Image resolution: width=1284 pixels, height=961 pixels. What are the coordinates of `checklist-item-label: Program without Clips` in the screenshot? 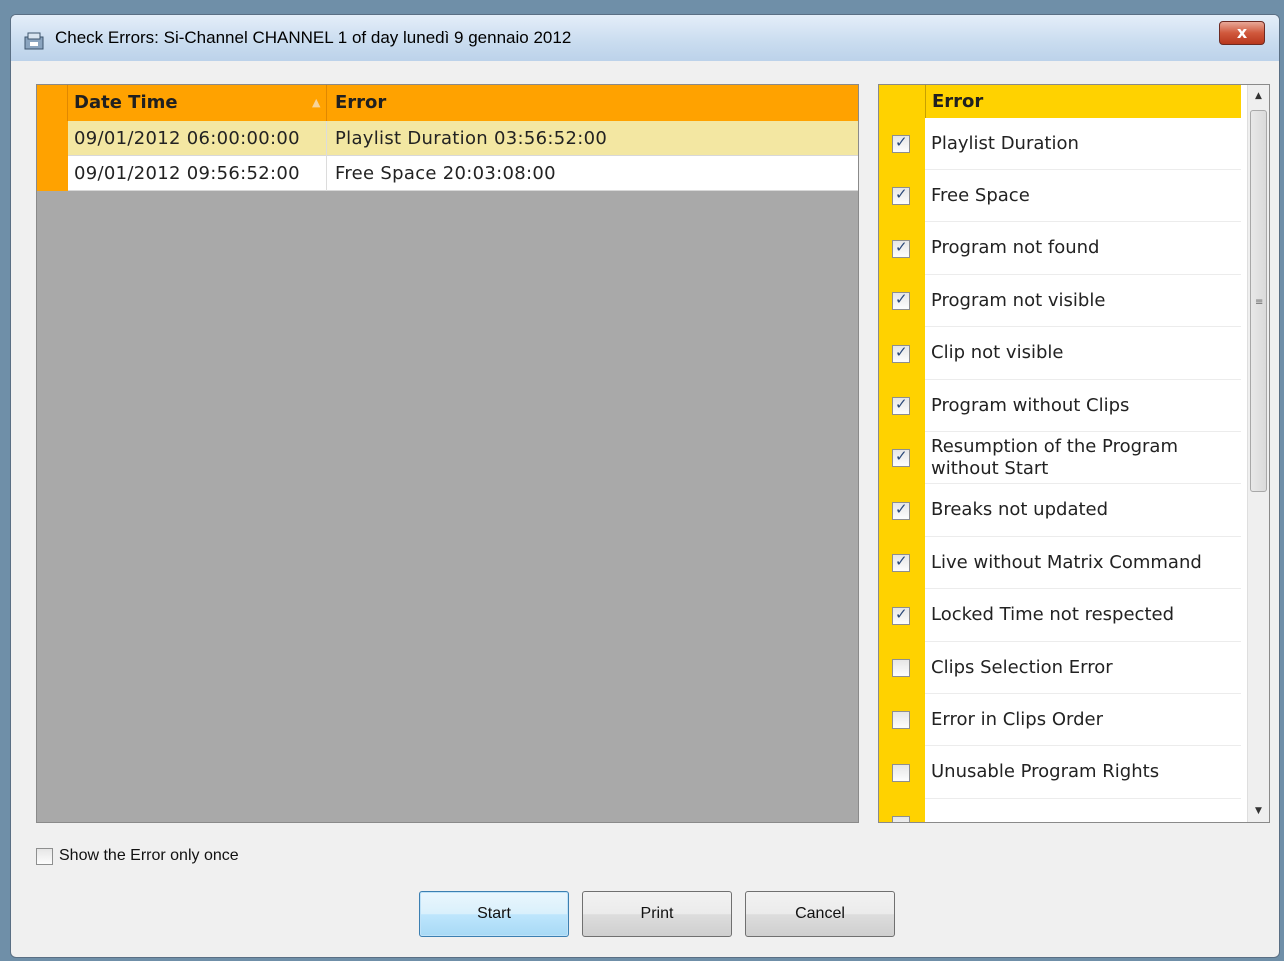 It's located at (1030, 405).